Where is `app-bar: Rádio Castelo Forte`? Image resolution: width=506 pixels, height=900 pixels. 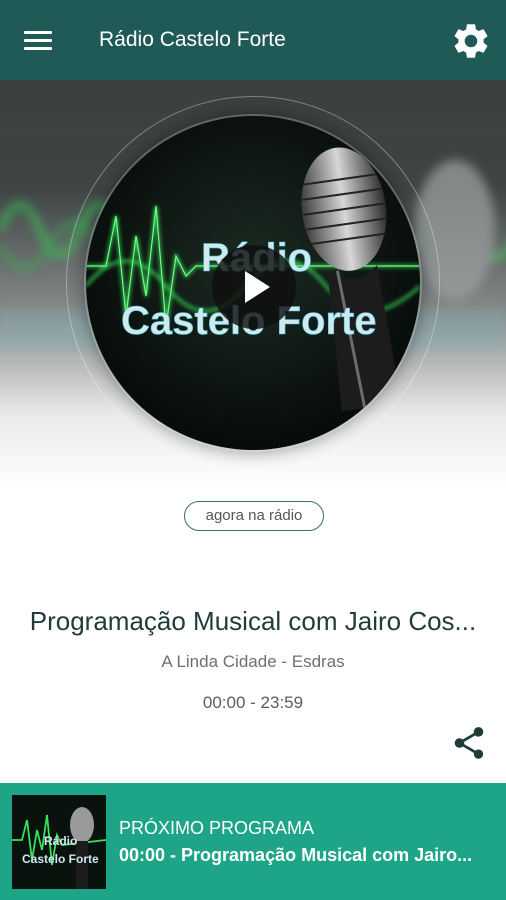
app-bar: Rádio Castelo Forte is located at coordinates (253, 40).